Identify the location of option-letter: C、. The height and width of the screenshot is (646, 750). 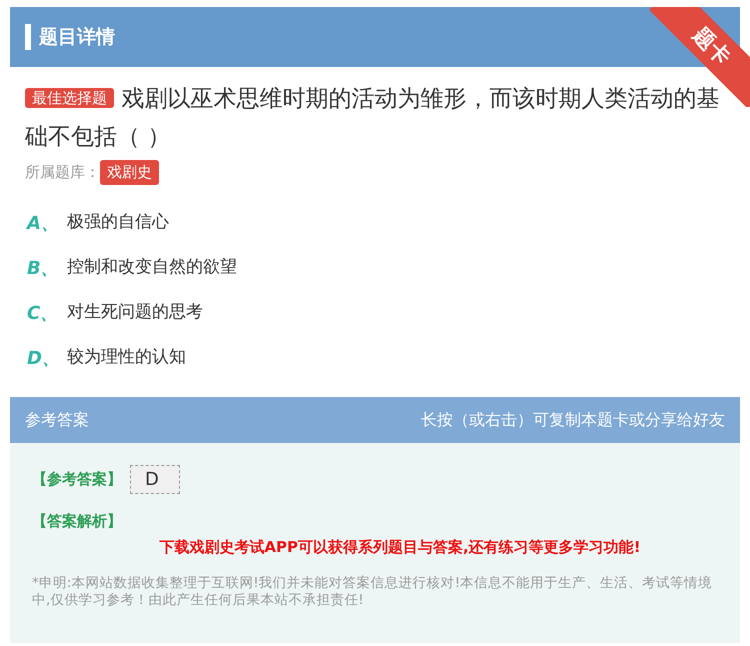
(40, 314).